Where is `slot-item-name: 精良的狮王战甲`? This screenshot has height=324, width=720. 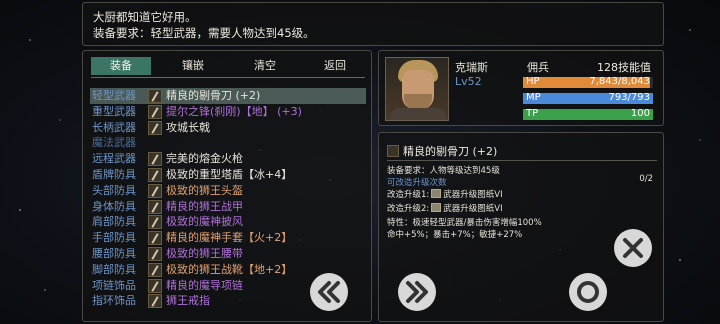
slot-item-name: 精良的狮王战甲 is located at coordinates (204, 206).